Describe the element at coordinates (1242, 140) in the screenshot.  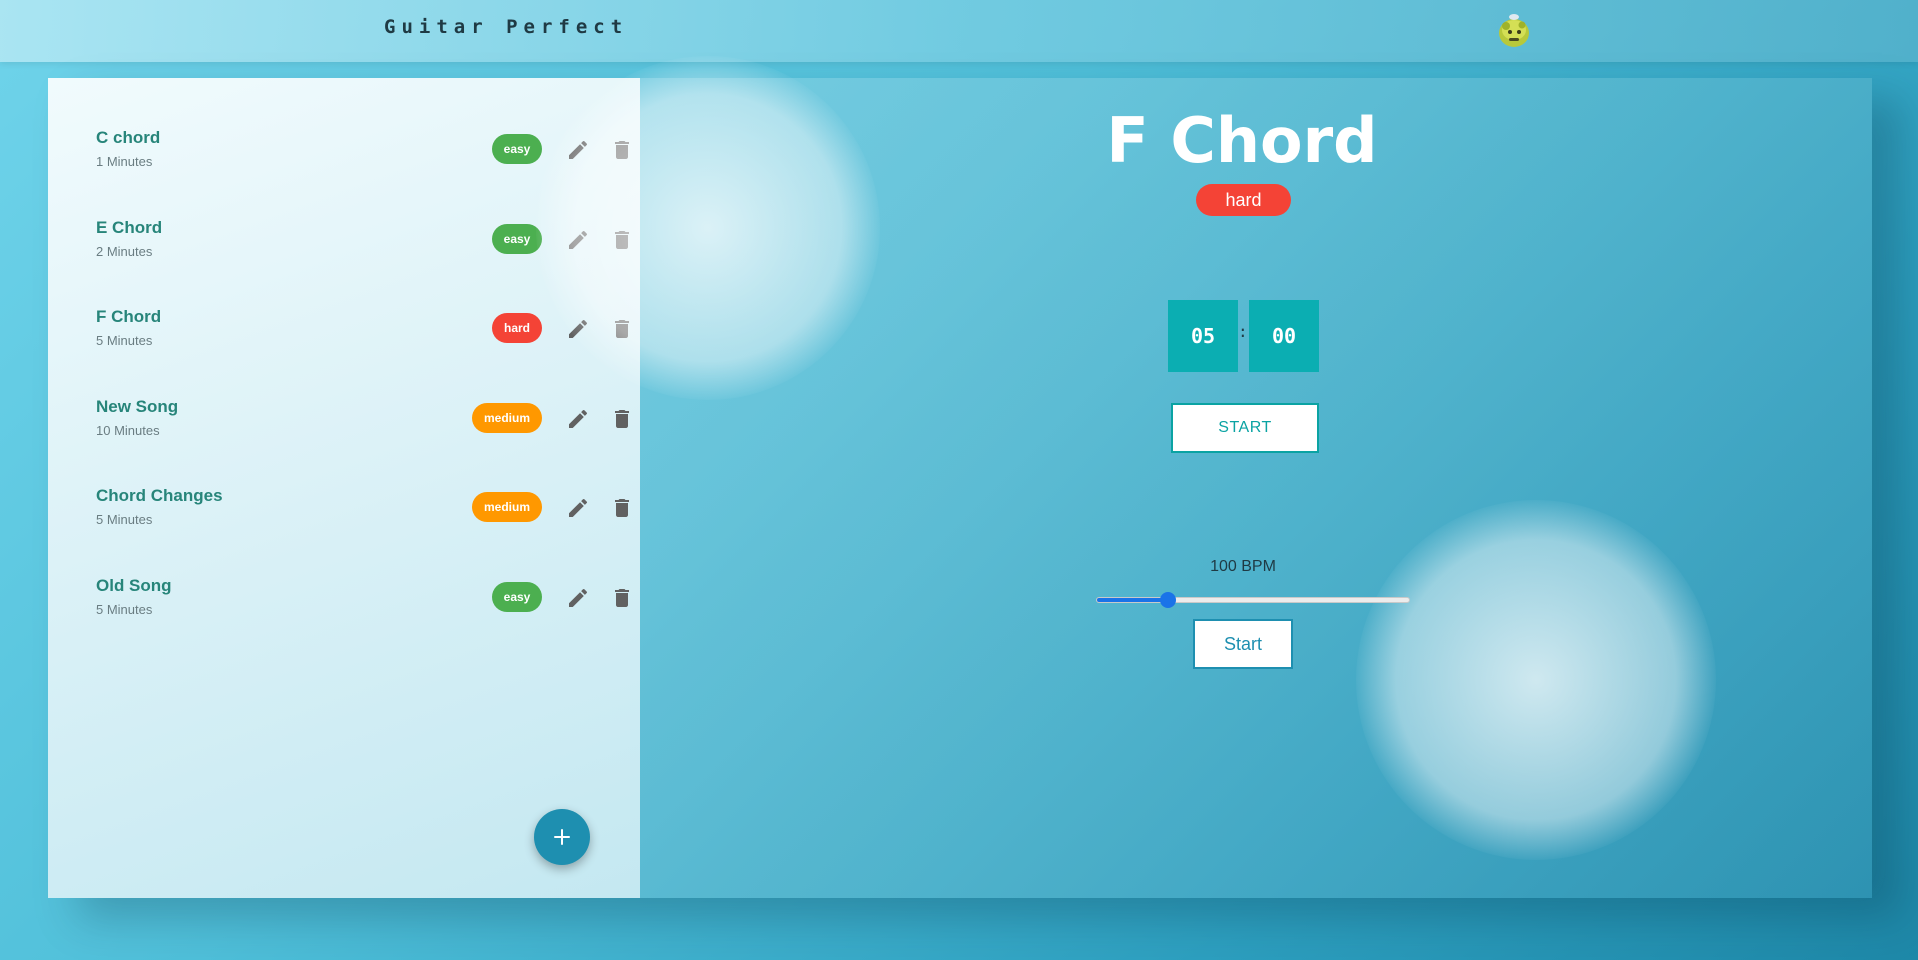
I see `page-title: F Chord` at that location.